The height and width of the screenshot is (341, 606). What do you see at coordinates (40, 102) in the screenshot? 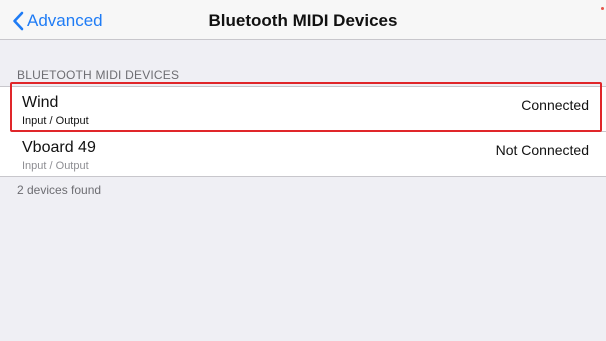
I see `device-name: Wind` at bounding box center [40, 102].